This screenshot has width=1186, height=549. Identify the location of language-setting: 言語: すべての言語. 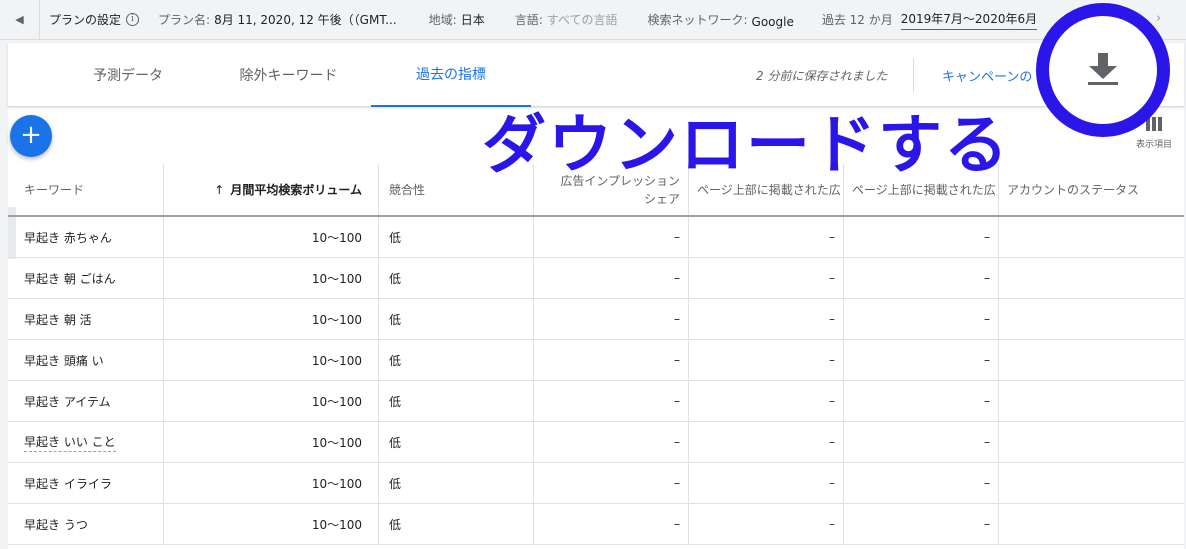
(566, 19).